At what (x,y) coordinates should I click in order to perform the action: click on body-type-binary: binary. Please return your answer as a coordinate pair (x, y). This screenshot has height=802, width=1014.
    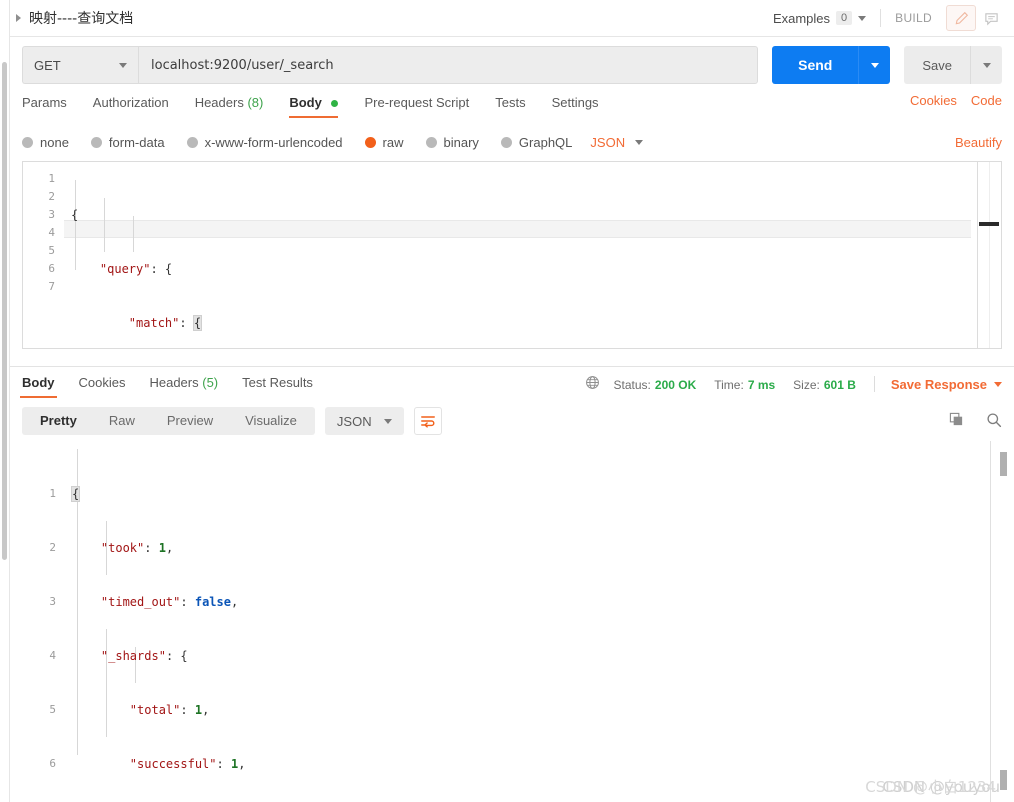
    Looking at the image, I should click on (452, 142).